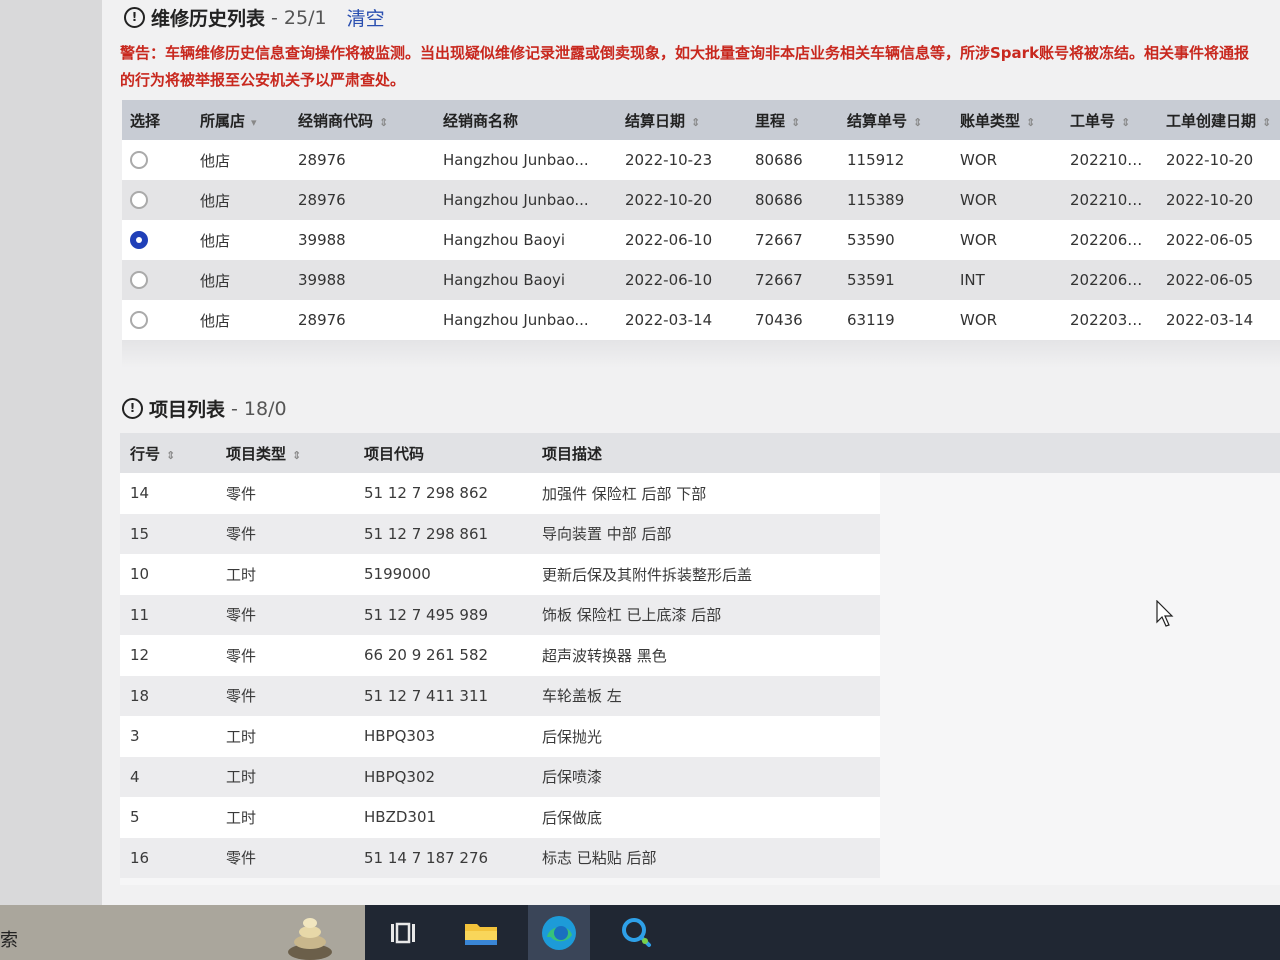 Image resolution: width=1280 pixels, height=960 pixels. I want to click on item-cell-line: 12, so click(168, 655).